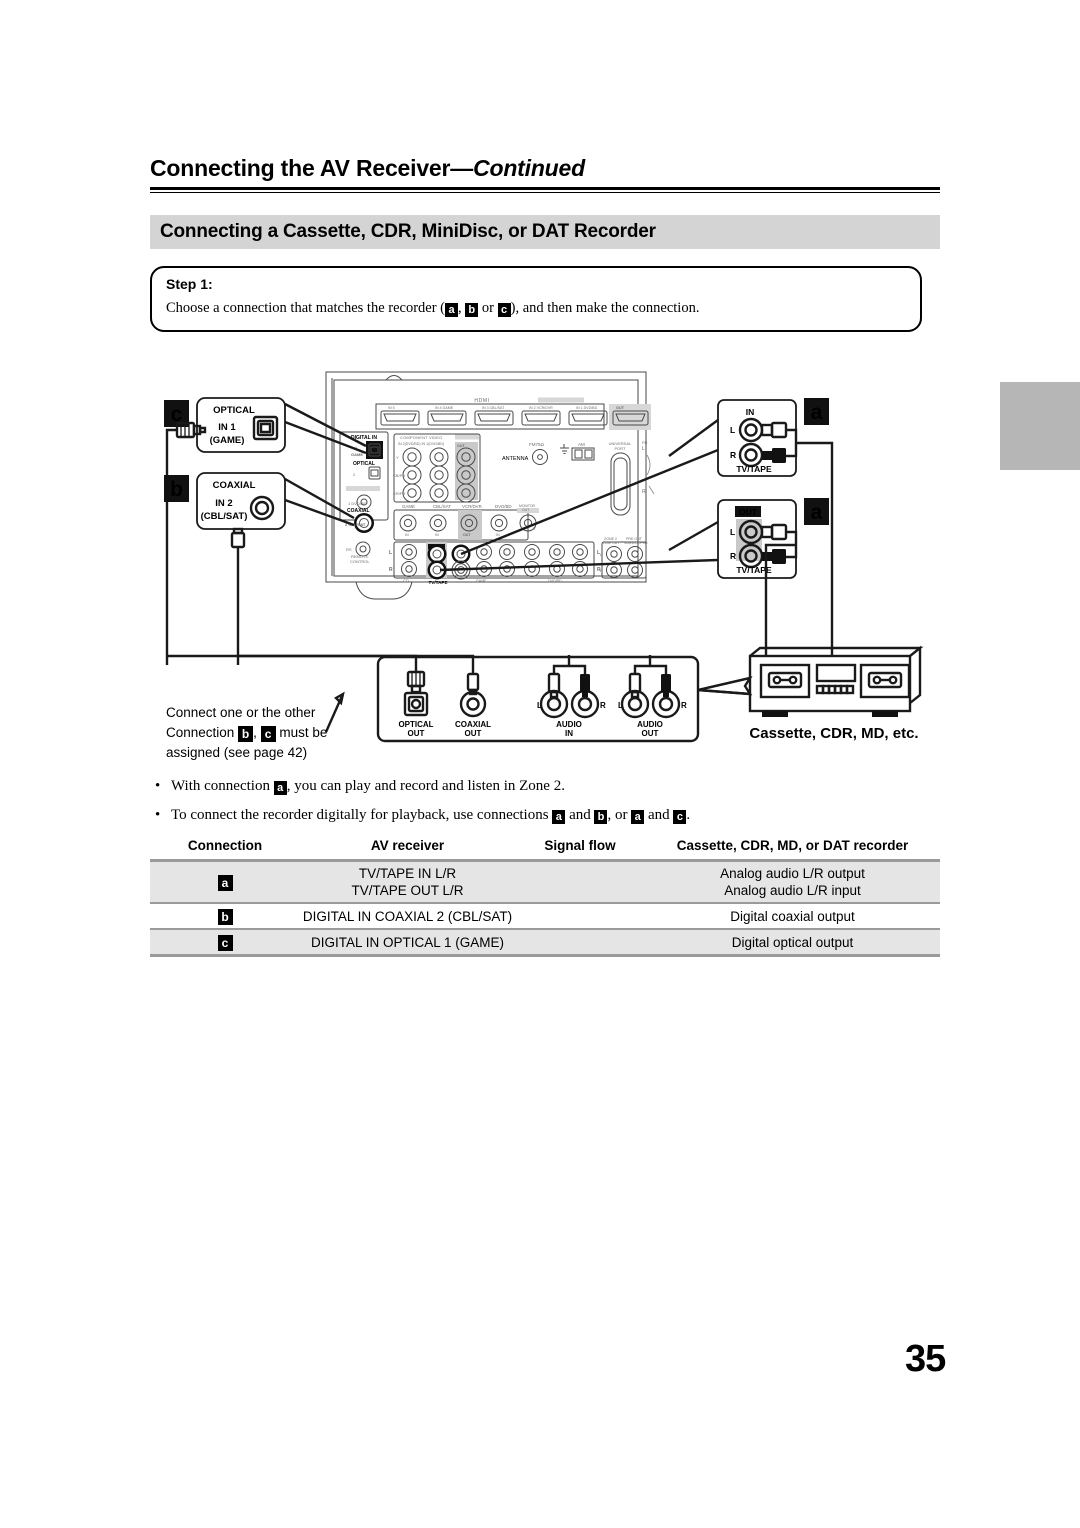 This screenshot has width=1080, height=1528. Describe the element at coordinates (652, 696) in the screenshot. I see `recorder-audio-out: L R AUDIO OUT` at that location.